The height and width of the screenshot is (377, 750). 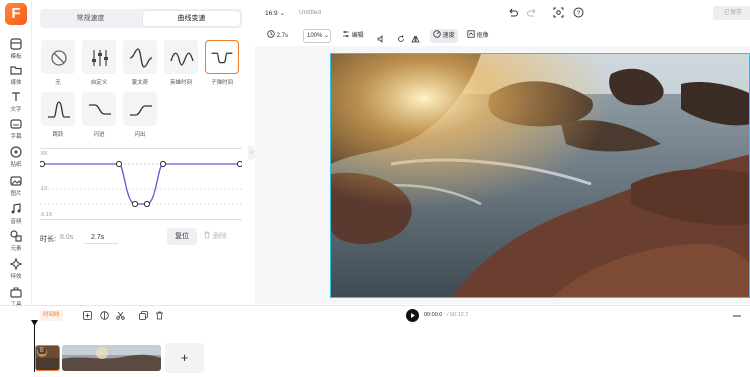 I want to click on keyframe-button: 抠像, so click(x=478, y=36).